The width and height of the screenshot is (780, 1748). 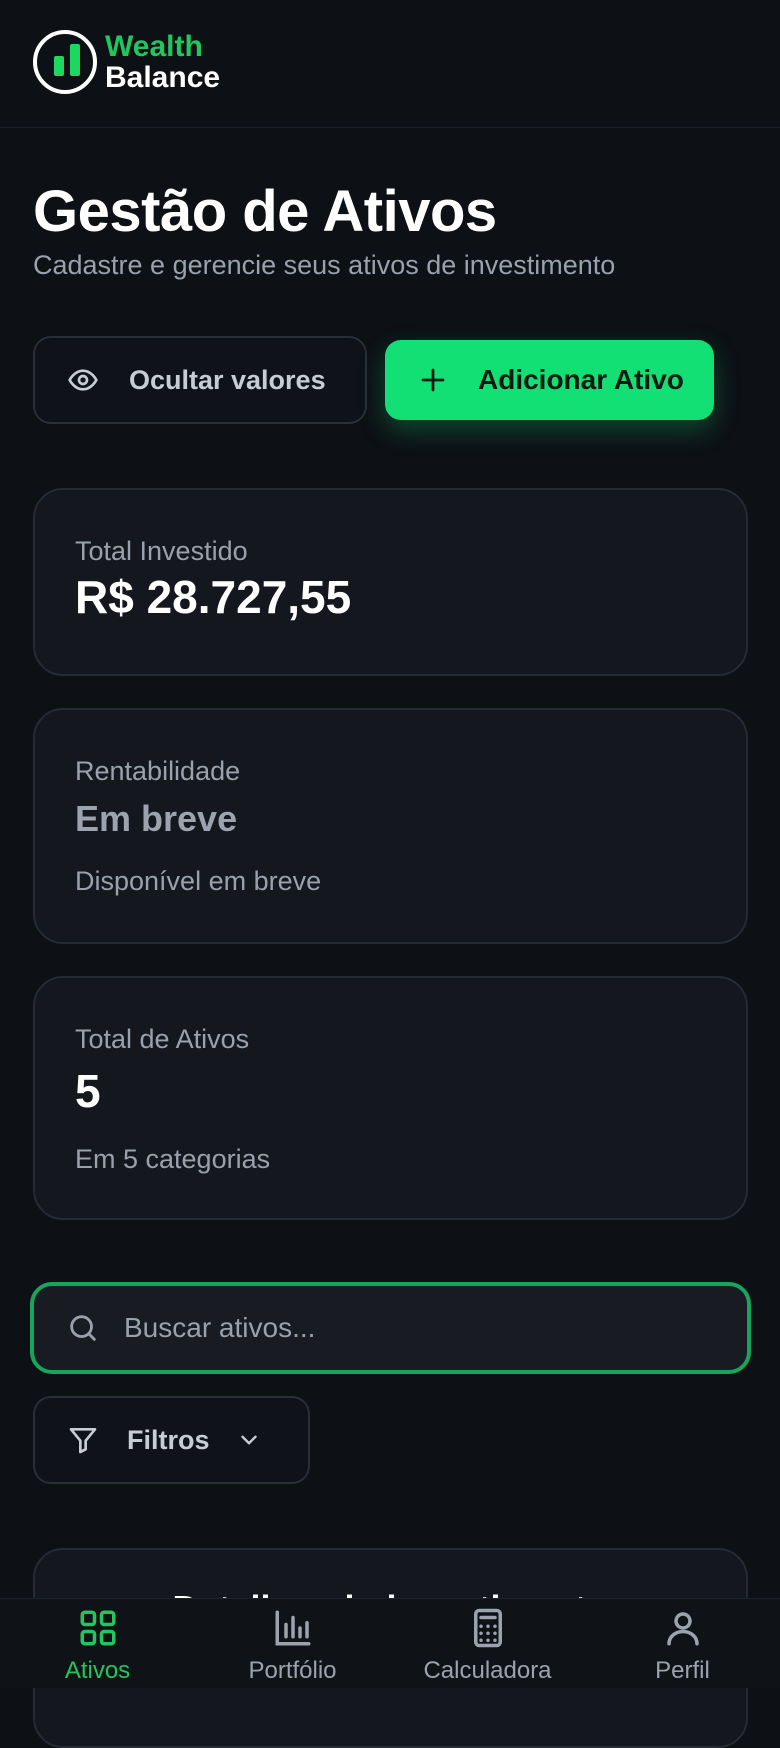 I want to click on search-icon, so click(x=83, y=1328).